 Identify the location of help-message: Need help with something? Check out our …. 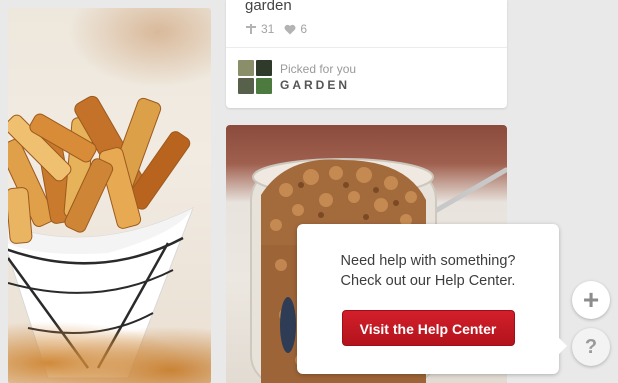
(428, 271).